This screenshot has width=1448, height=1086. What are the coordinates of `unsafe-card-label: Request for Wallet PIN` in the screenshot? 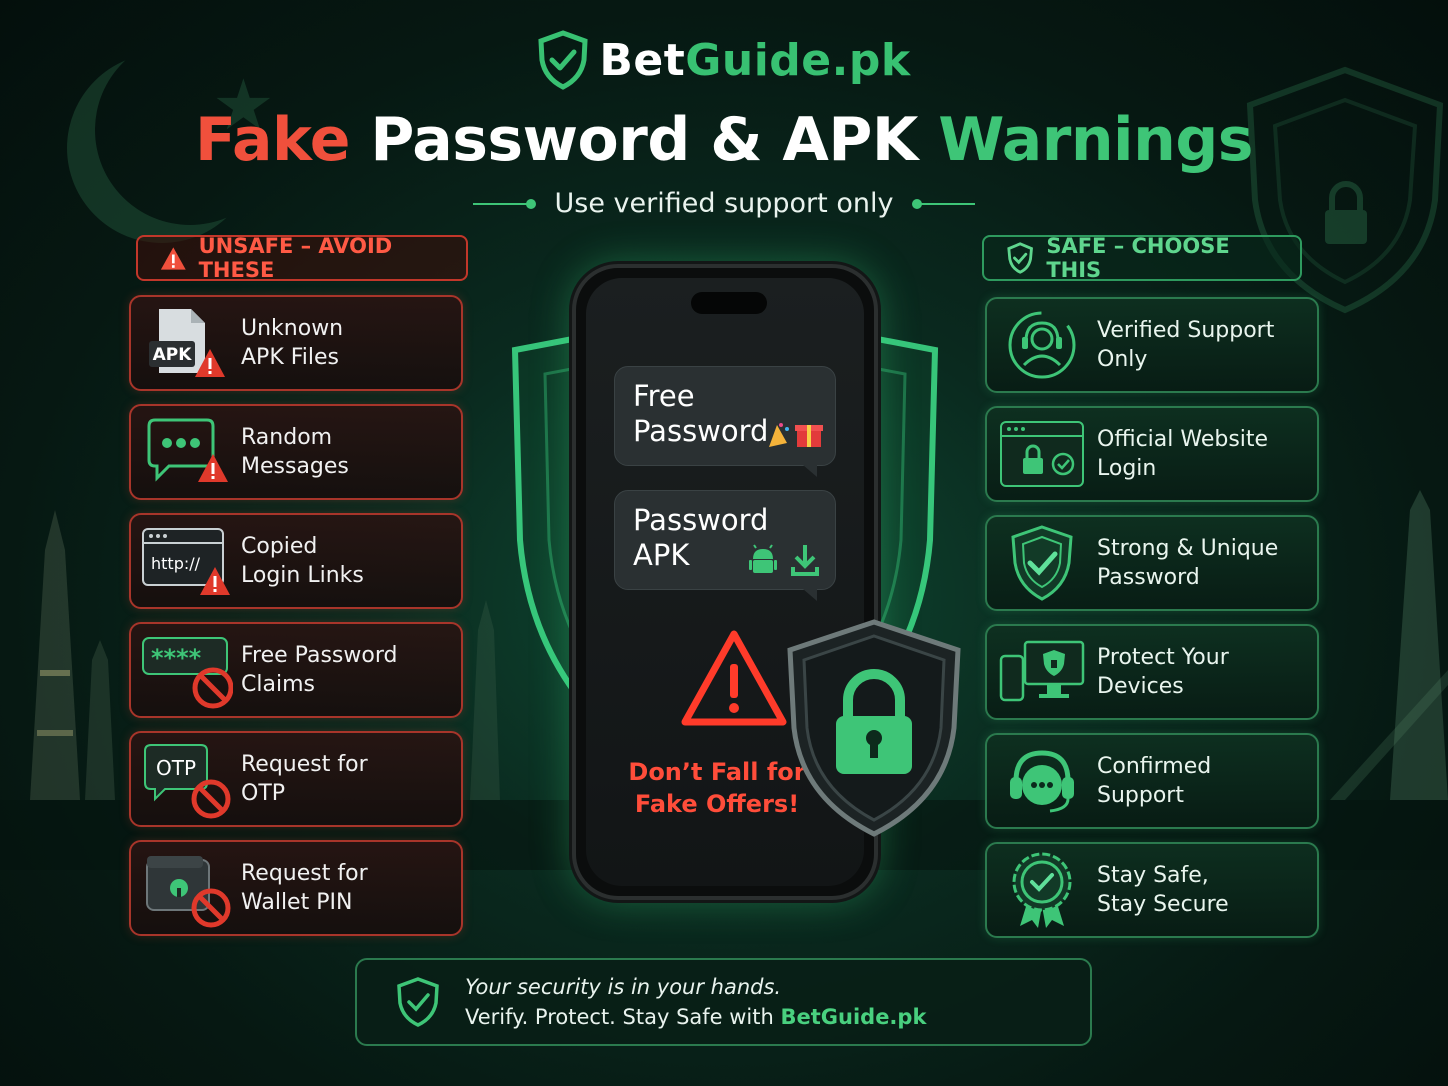 It's located at (304, 888).